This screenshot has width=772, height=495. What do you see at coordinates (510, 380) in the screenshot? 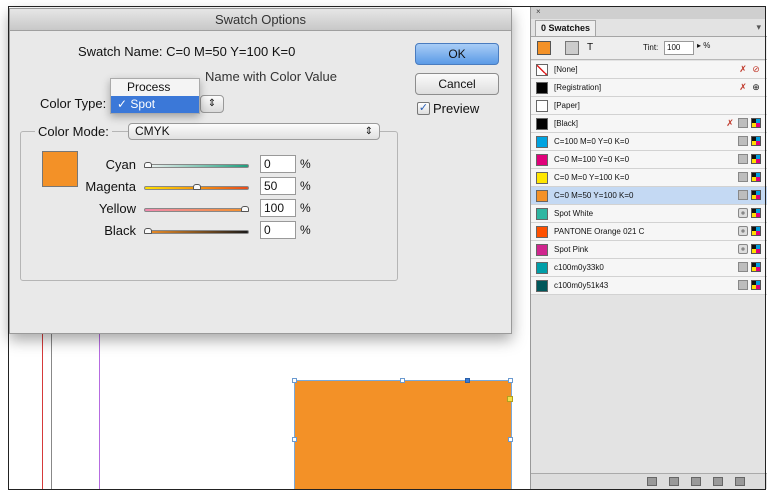
I see `resize-handle-tr` at bounding box center [510, 380].